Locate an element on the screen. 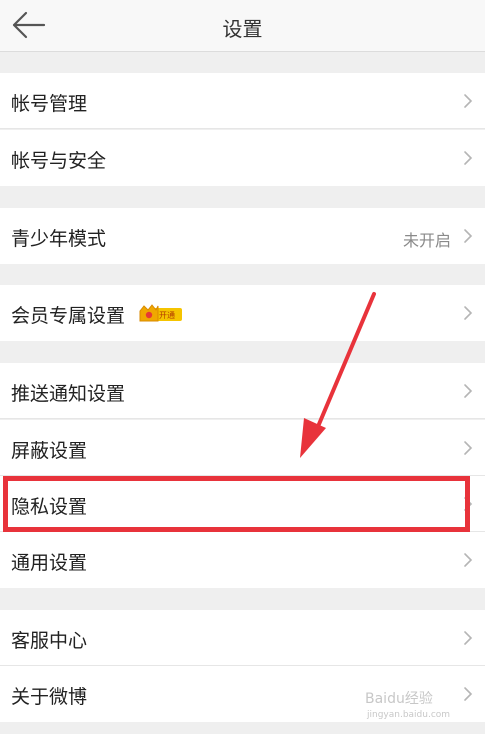  settings-item-customer-service: 客服中心 is located at coordinates (242, 638).